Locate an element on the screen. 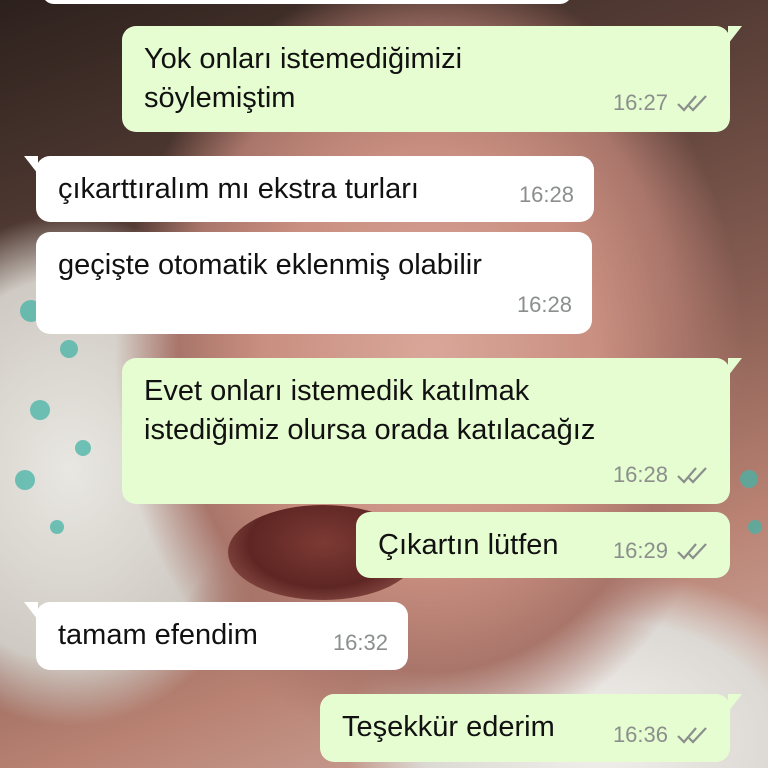  message-bubble-outgoing: Teşekkür ederim 16:36 is located at coordinates (531, 728).